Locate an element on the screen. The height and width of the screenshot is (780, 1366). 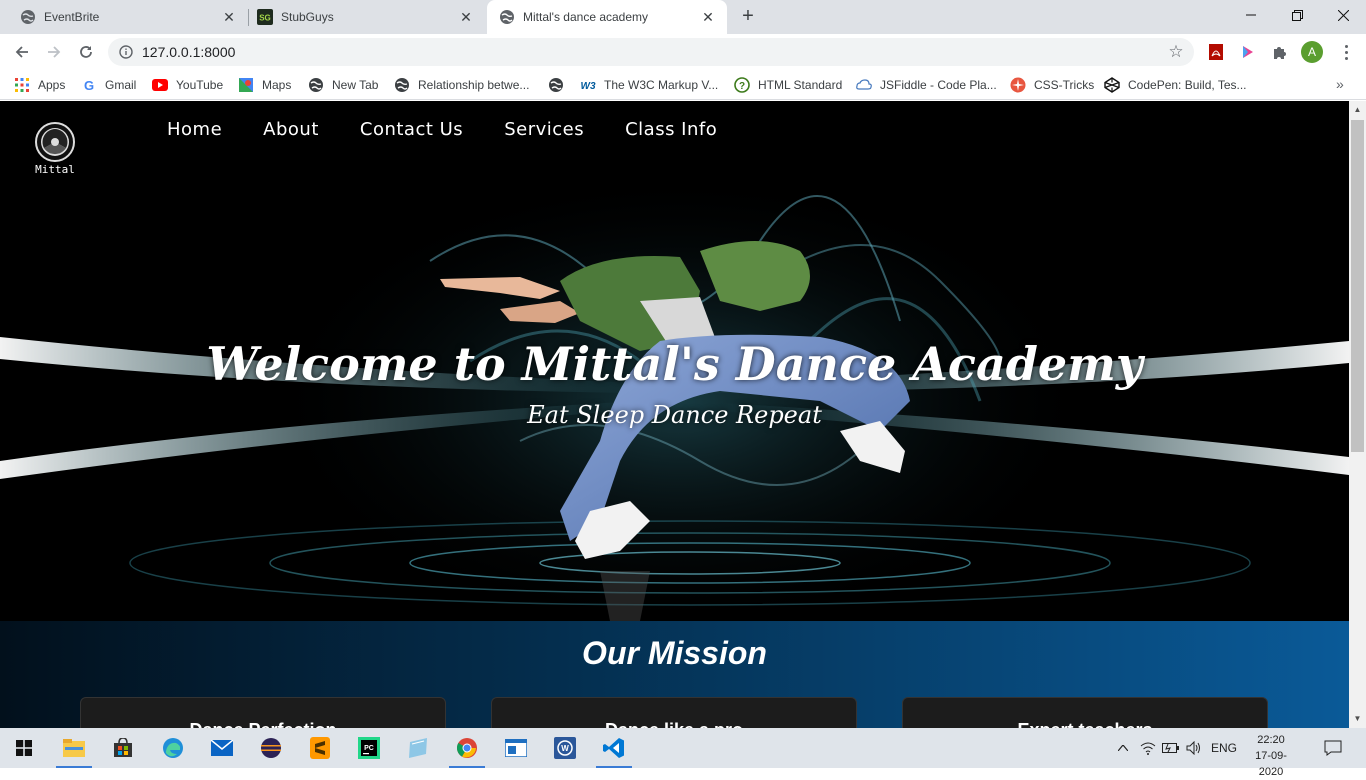
svg-text: PC is located at coordinates (369, 748).